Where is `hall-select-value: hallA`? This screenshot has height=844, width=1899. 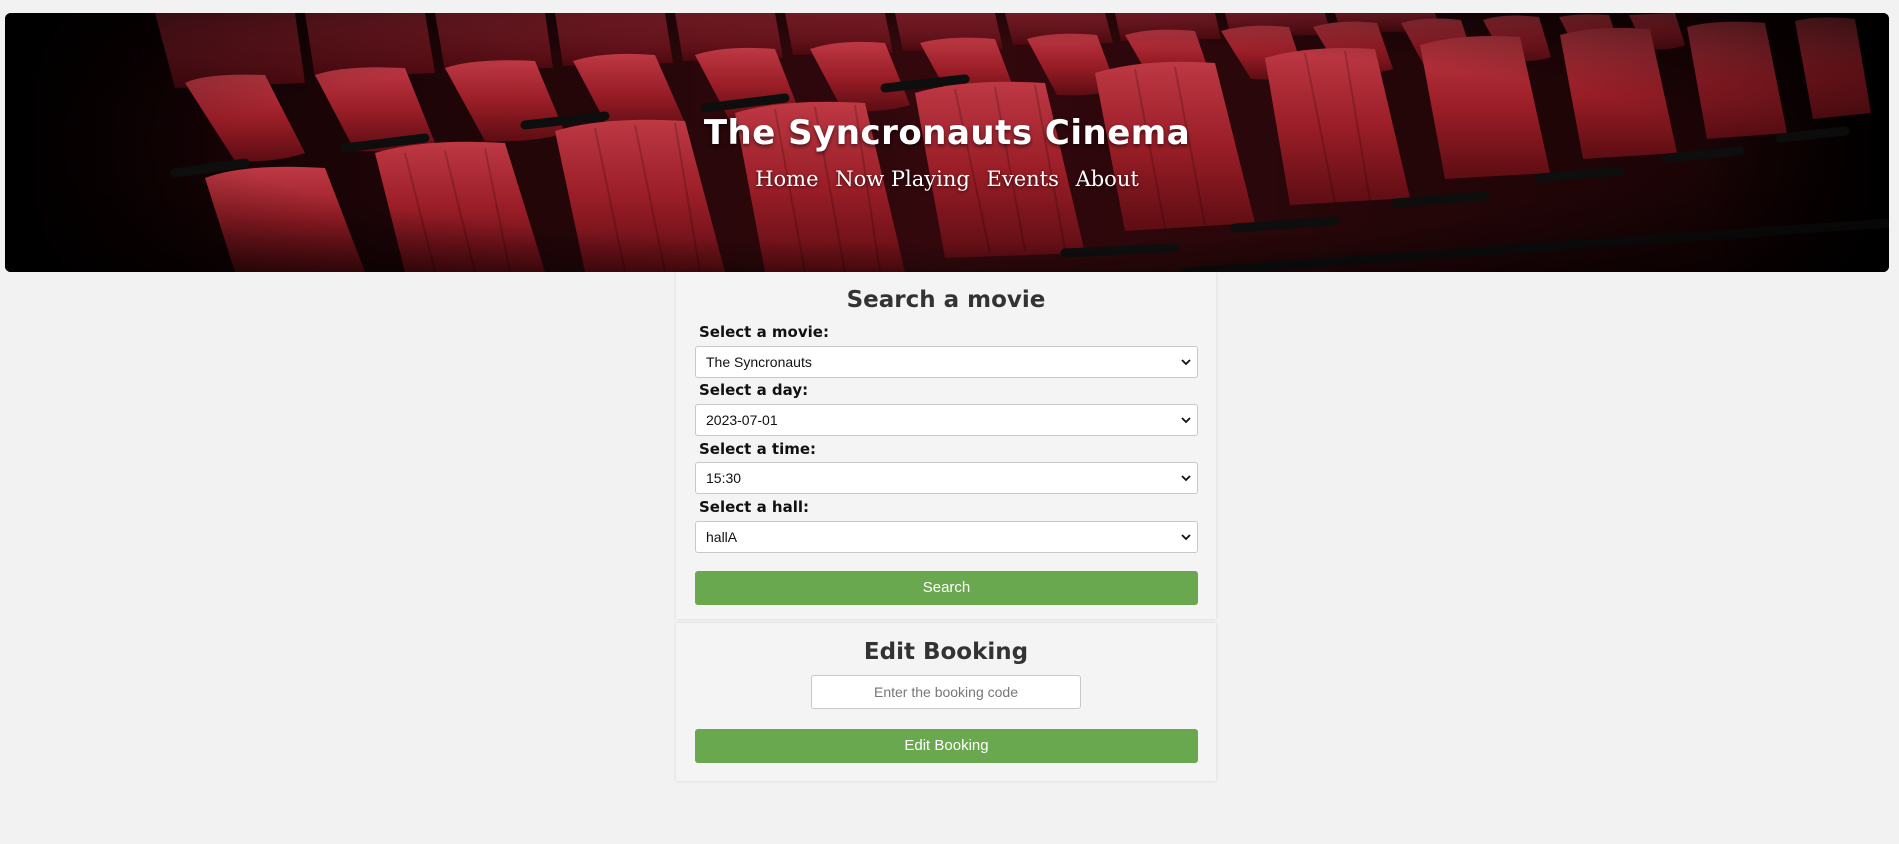 hall-select-value: hallA is located at coordinates (722, 537).